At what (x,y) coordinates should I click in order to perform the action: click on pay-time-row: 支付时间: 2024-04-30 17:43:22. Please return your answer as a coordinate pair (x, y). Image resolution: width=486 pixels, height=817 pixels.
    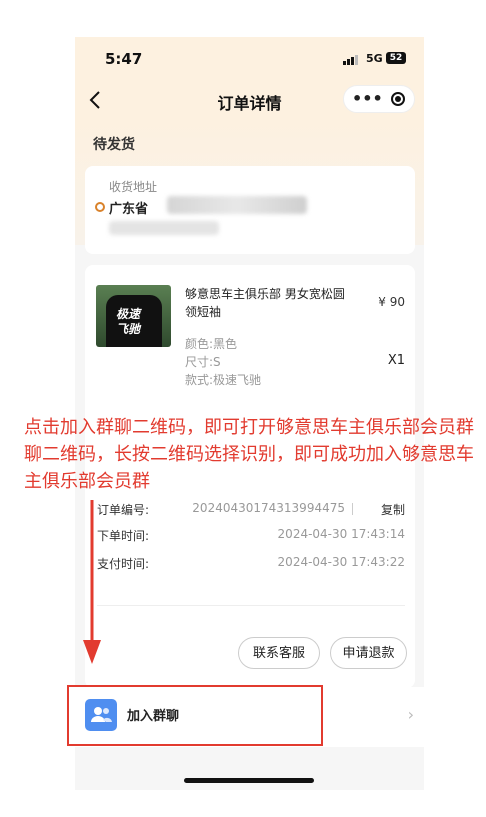
    Looking at the image, I should click on (251, 563).